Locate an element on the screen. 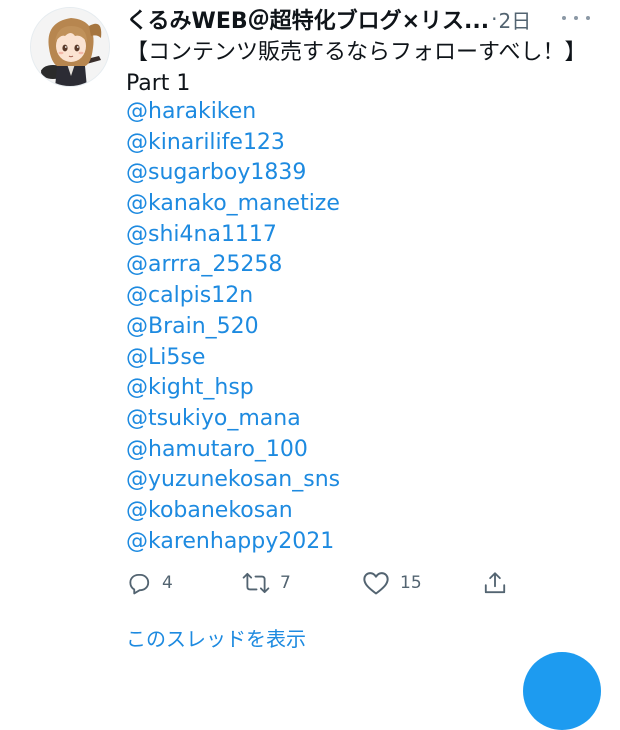  mention-link: @shi4na1117 is located at coordinates (336, 235).